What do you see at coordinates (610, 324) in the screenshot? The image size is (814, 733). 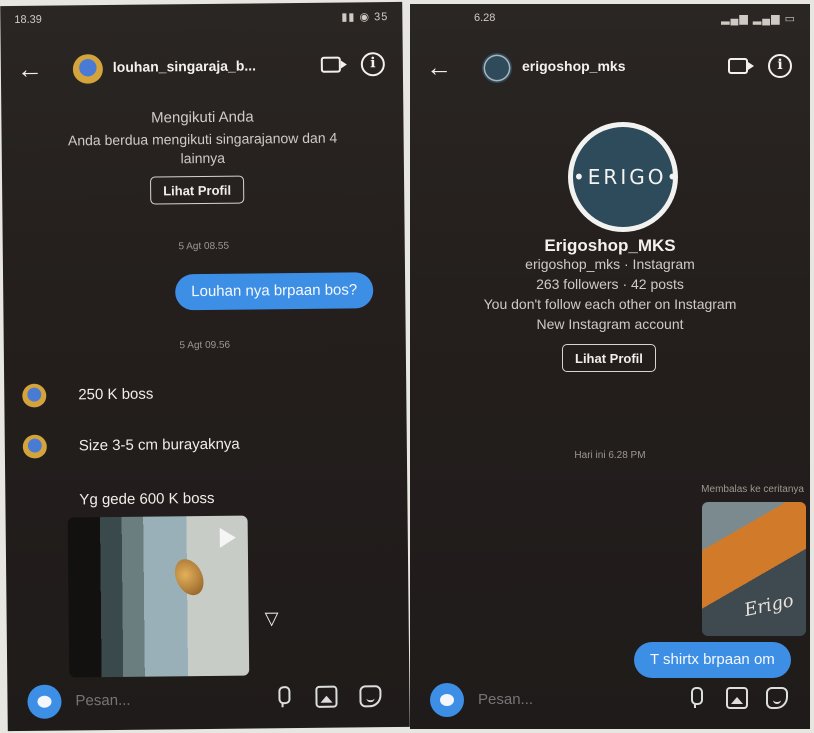 I see `account-note: New Instagram account` at bounding box center [610, 324].